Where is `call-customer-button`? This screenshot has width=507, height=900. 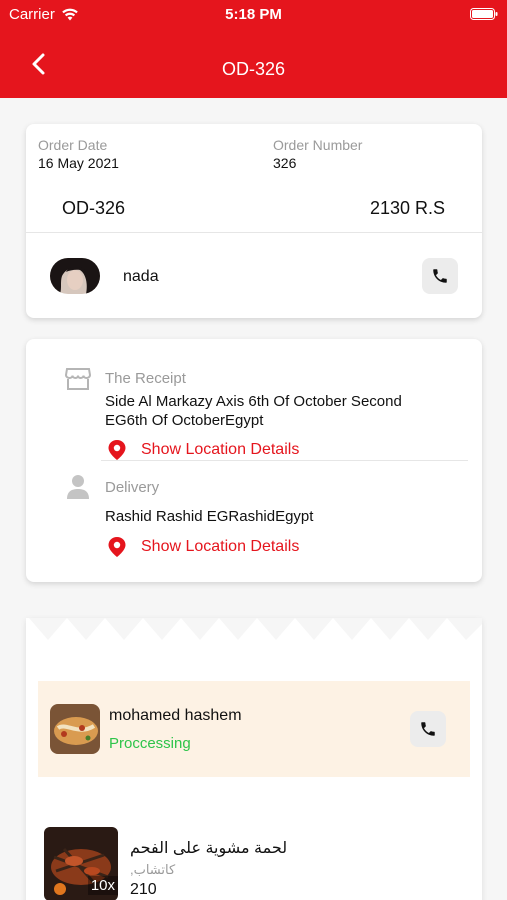 call-customer-button is located at coordinates (440, 276).